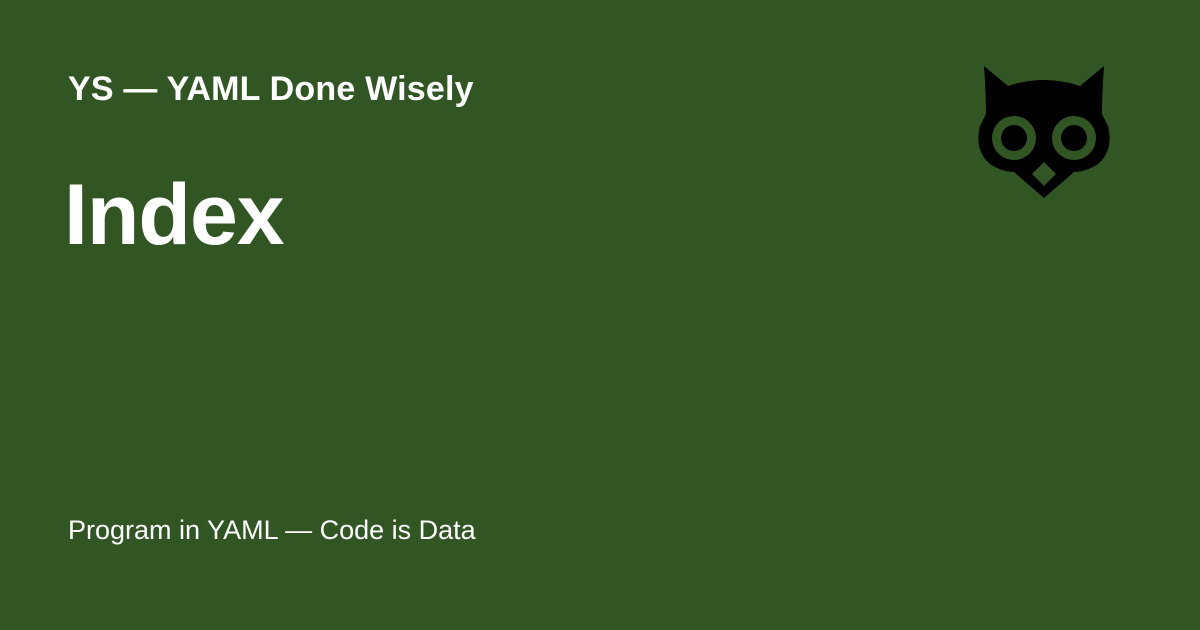 This screenshot has height=630, width=1200. What do you see at coordinates (174, 215) in the screenshot?
I see `page-title: Index` at bounding box center [174, 215].